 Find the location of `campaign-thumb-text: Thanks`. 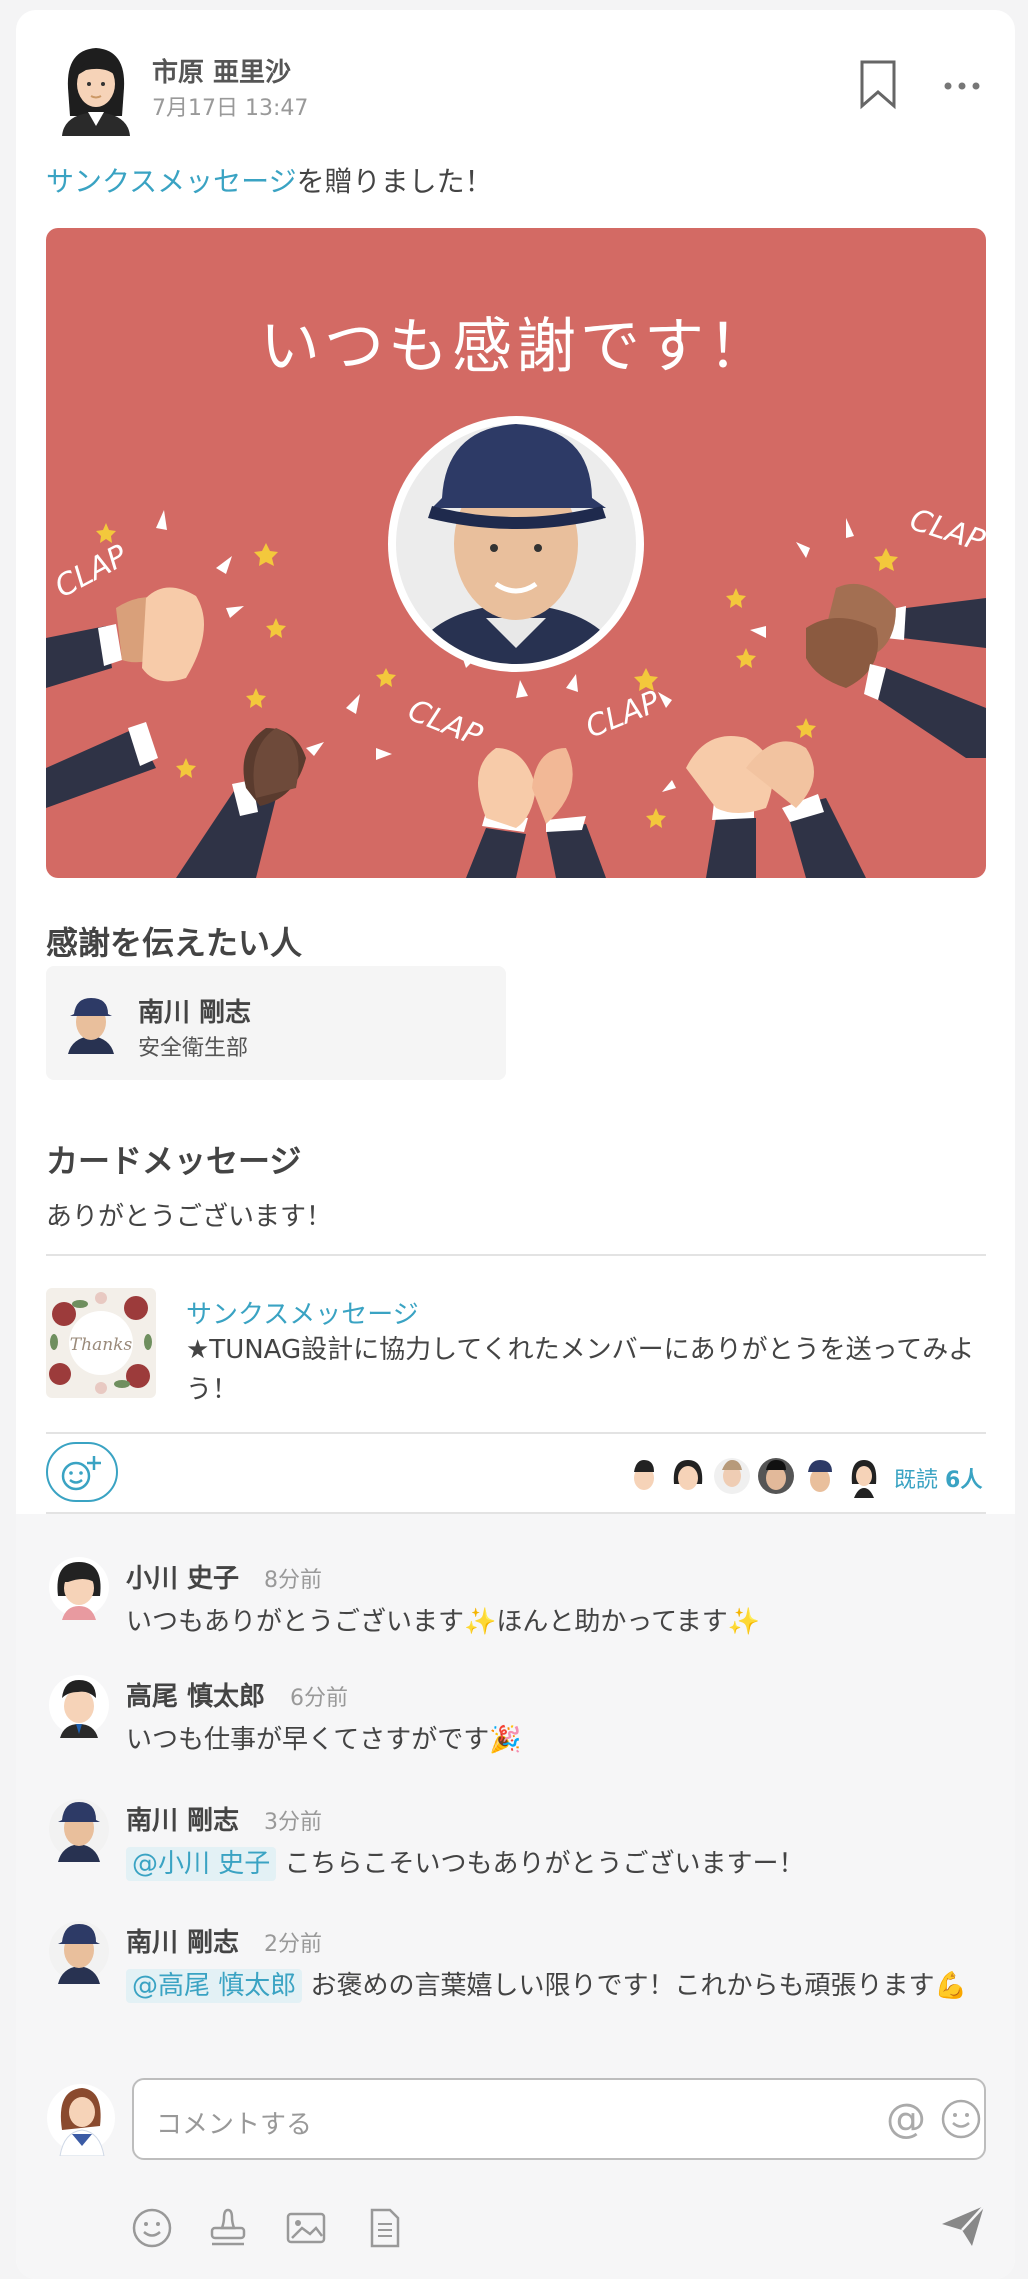

campaign-thumb-text: Thanks is located at coordinates (101, 1345).